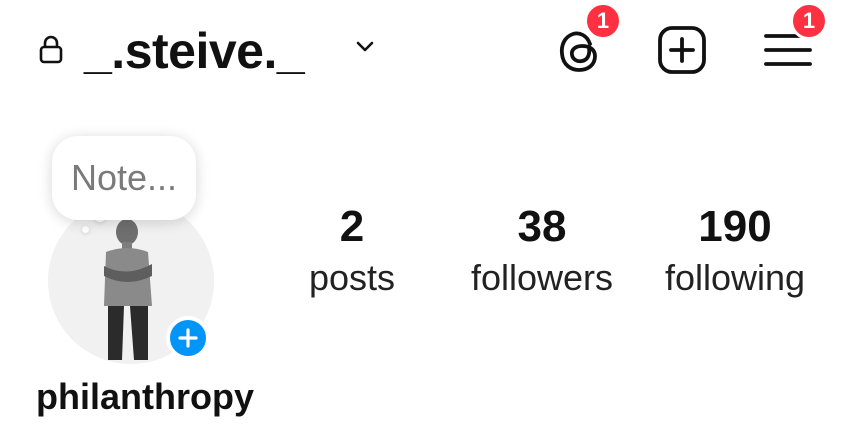  I want to click on create-icon, so click(682, 50).